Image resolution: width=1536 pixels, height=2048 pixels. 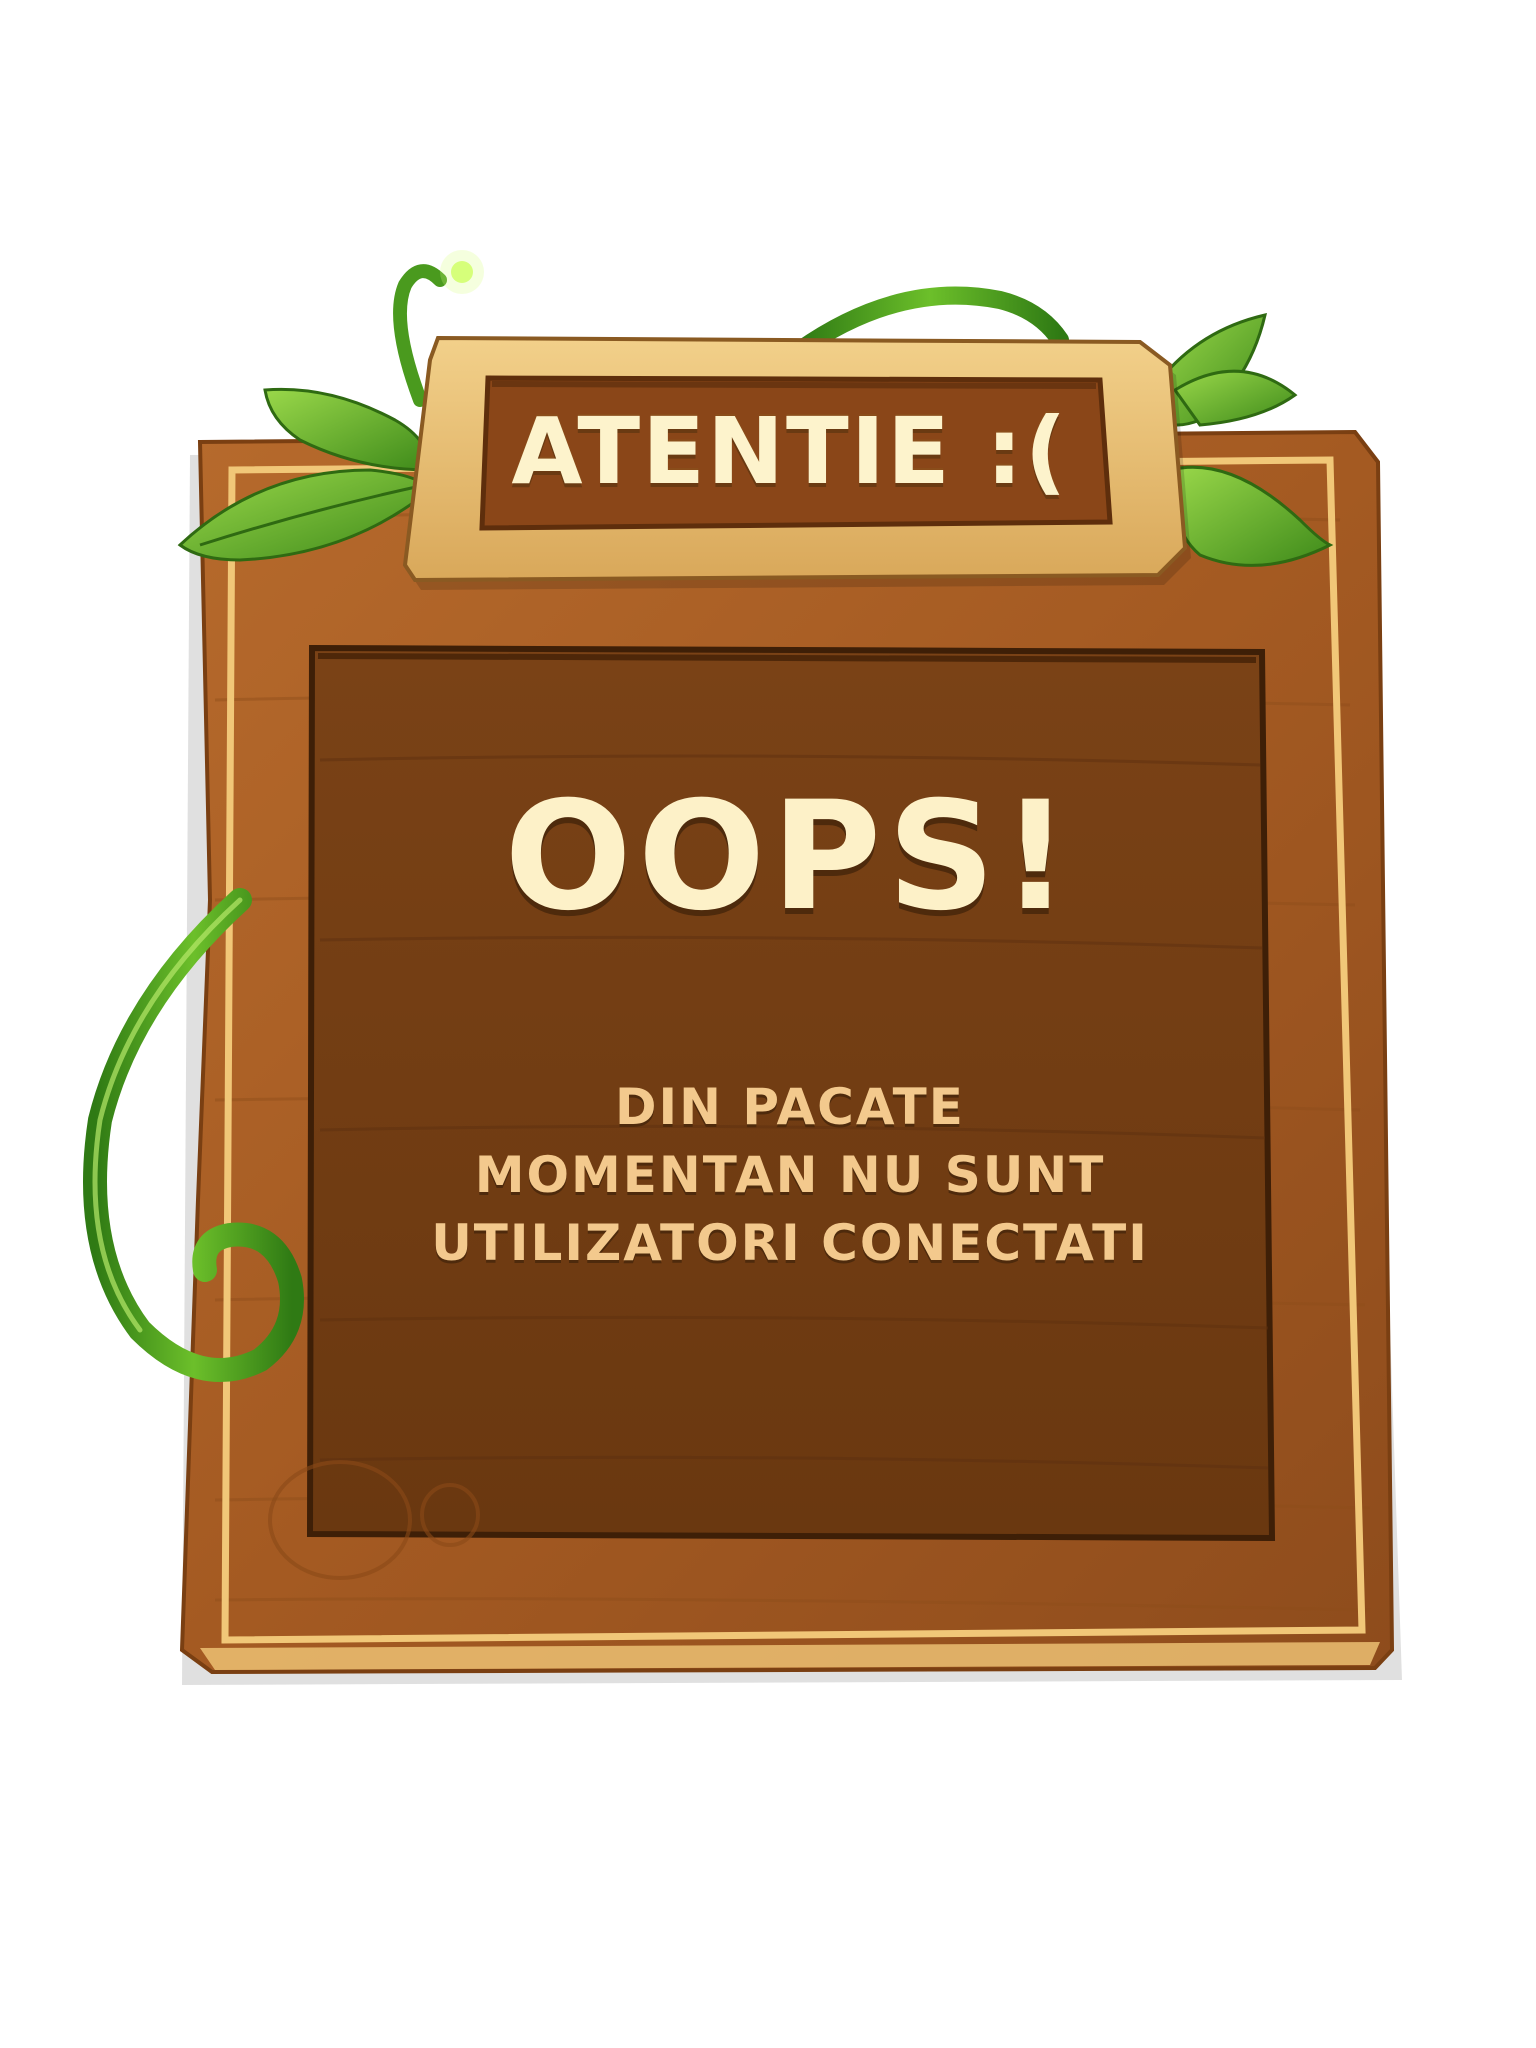 I want to click on message-line: DIN PACATE, so click(x=790, y=1107).